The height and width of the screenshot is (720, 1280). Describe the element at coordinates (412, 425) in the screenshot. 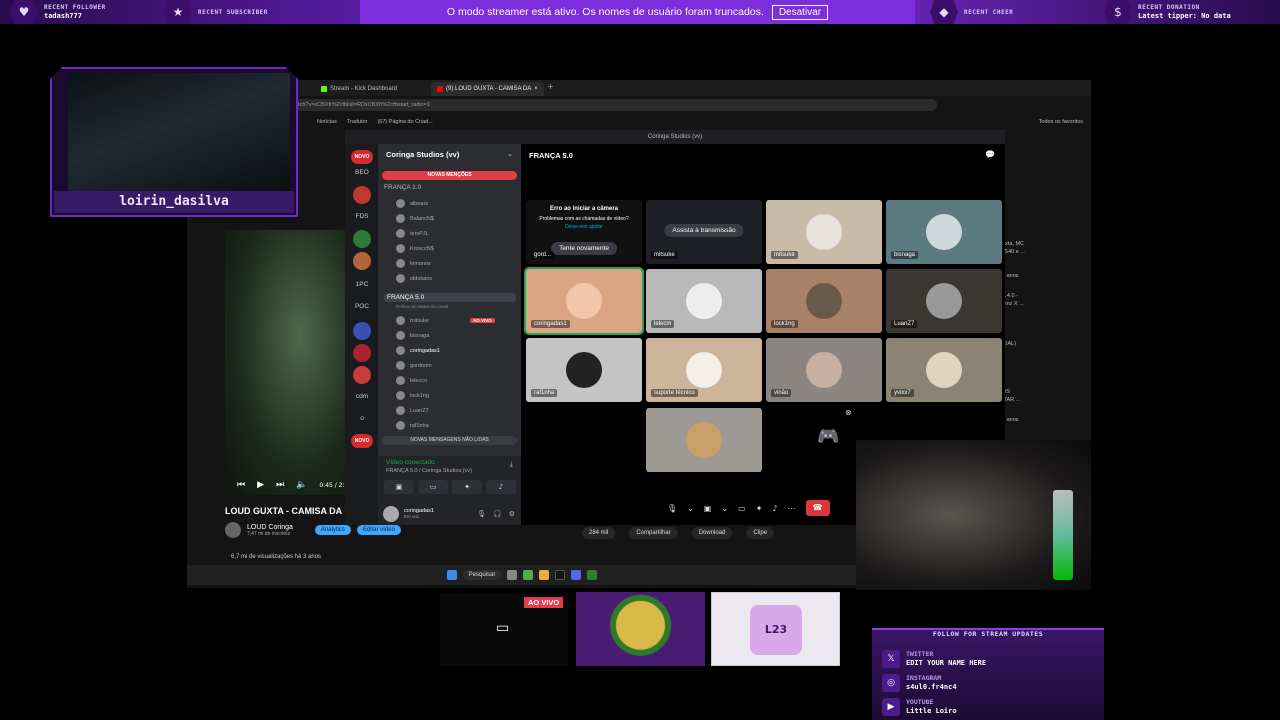

I see `voice-member: raf1nha` at that location.